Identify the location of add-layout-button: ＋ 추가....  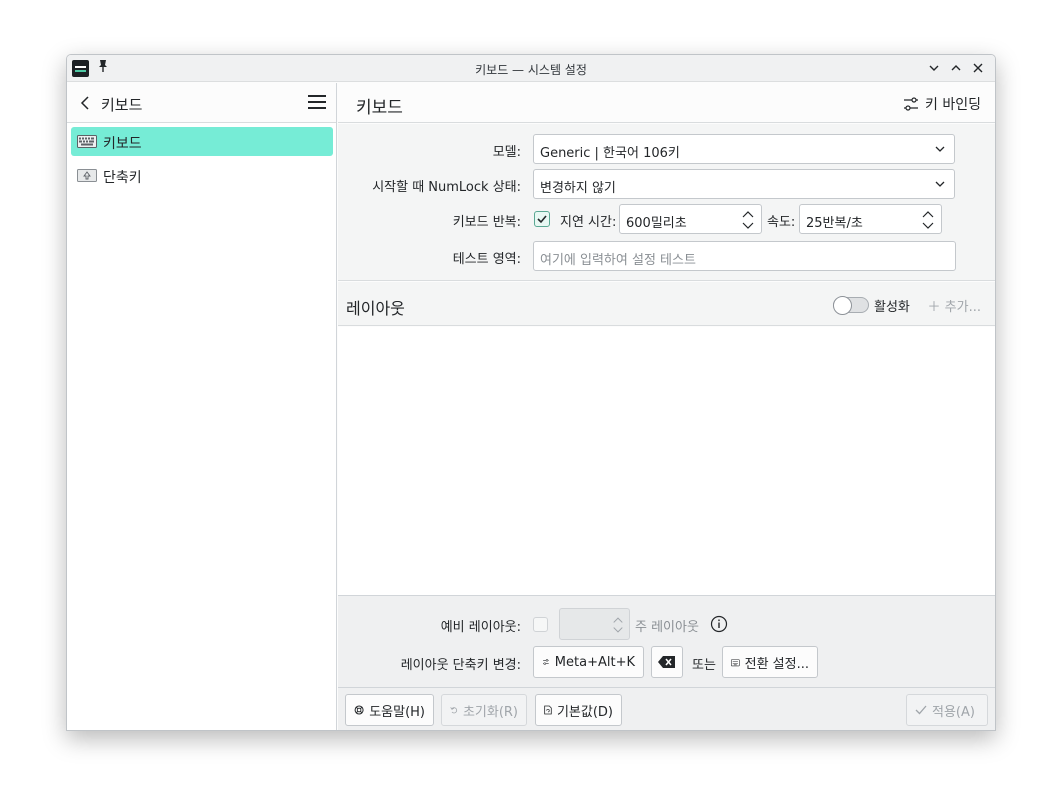
(954, 305).